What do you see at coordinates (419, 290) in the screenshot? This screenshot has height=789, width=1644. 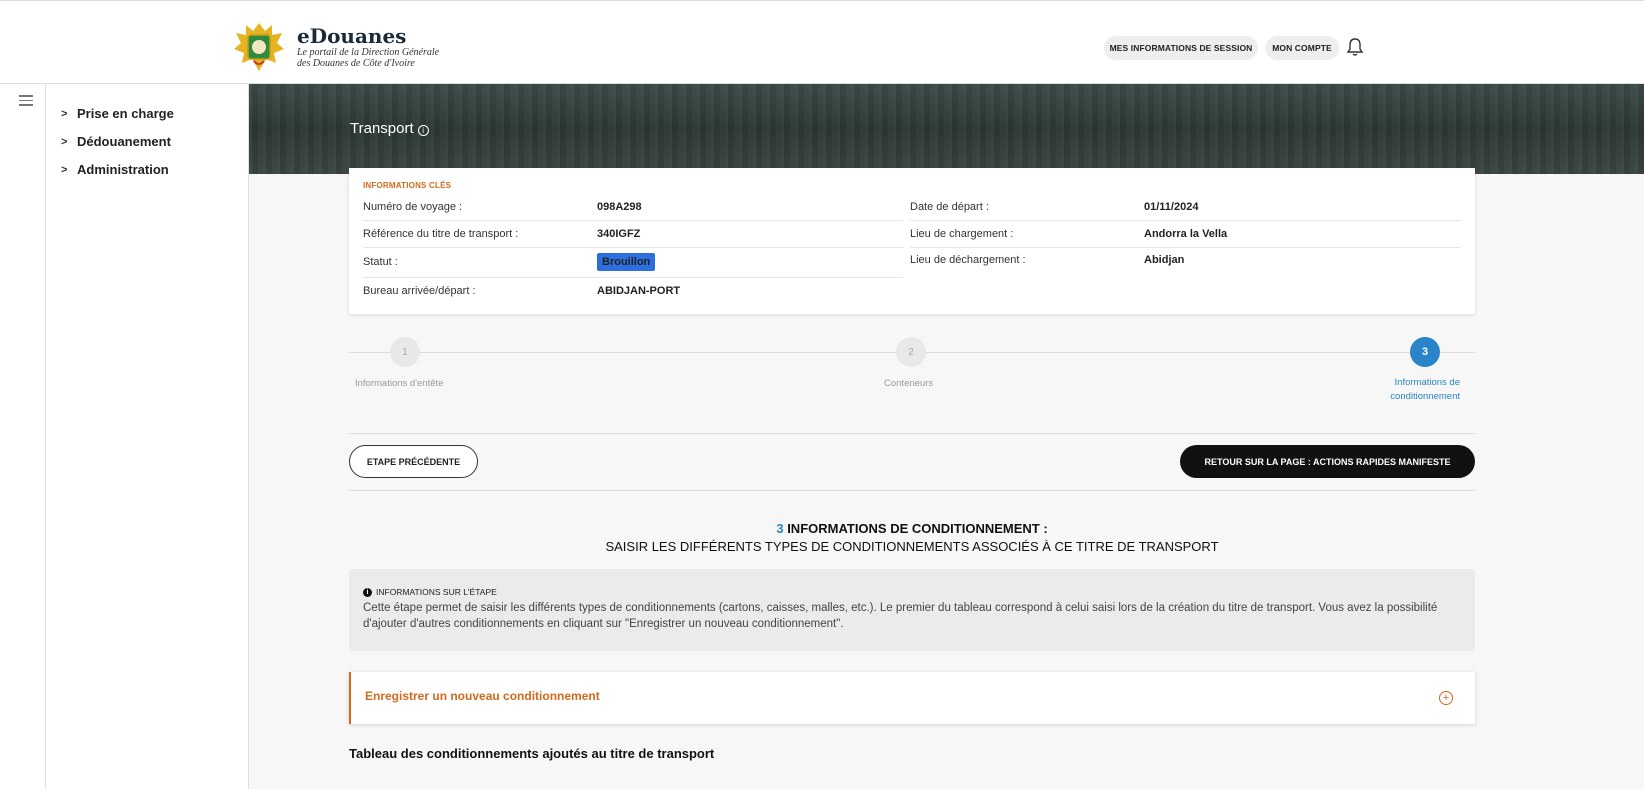 I see `kv-label: Bureau arrivée/départ :` at bounding box center [419, 290].